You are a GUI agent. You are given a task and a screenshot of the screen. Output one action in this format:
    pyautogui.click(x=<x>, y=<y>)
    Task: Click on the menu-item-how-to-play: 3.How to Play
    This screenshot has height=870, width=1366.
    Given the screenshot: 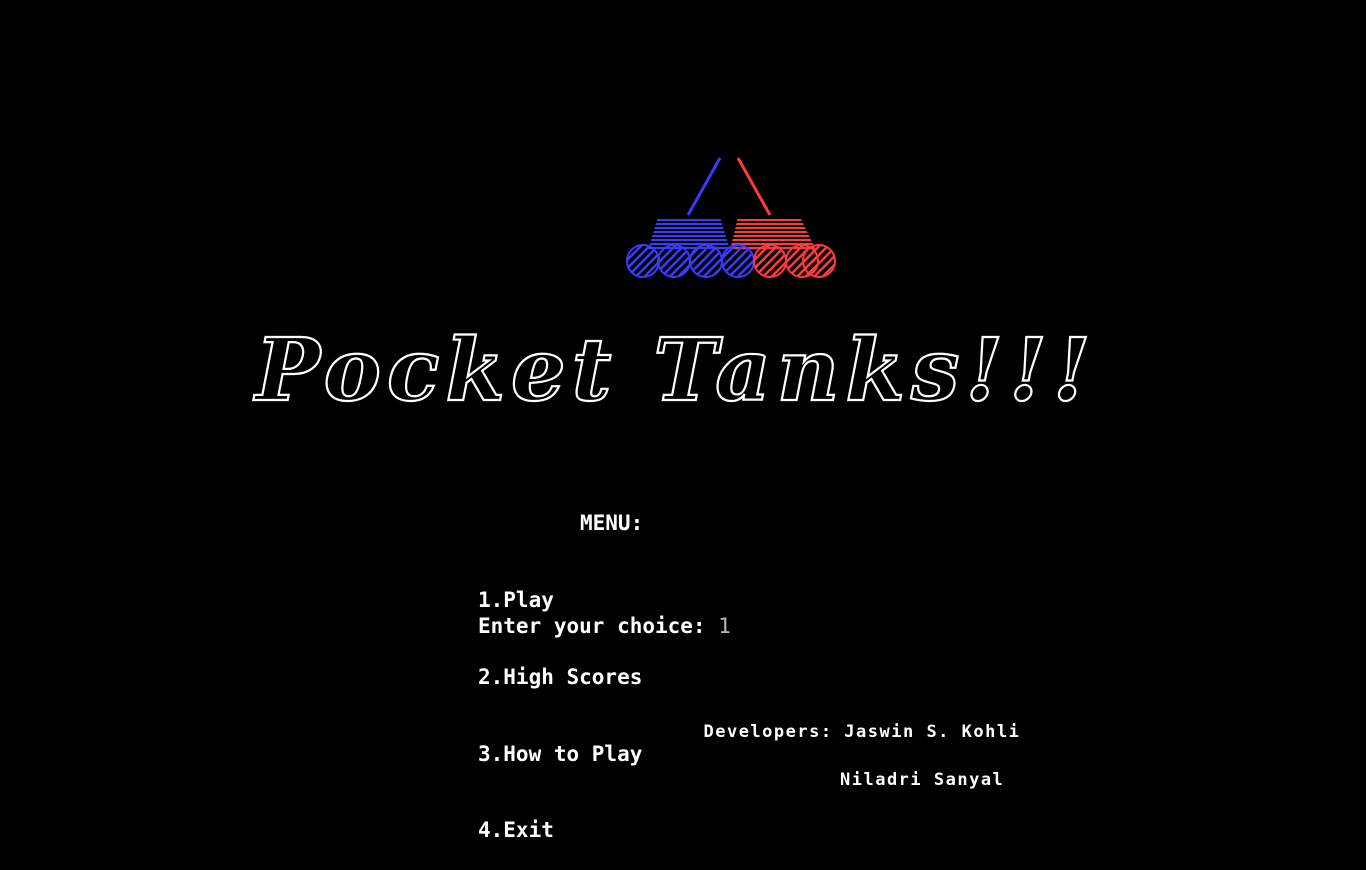 What is the action you would take?
    pyautogui.click(x=560, y=755)
    